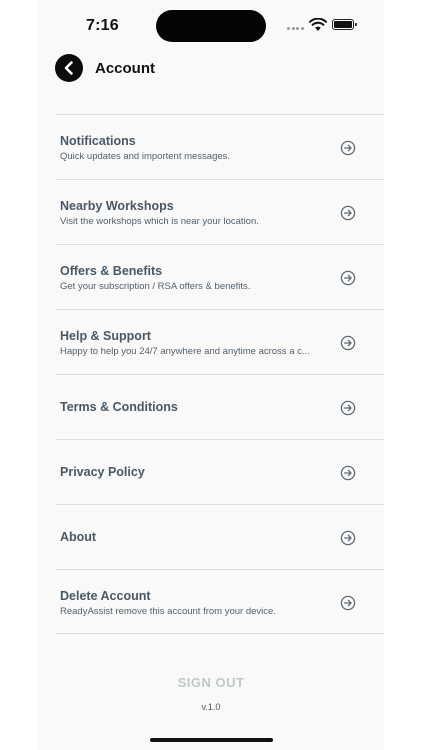 Image resolution: width=422 pixels, height=750 pixels. What do you see at coordinates (102, 472) in the screenshot?
I see `menu-item-title: Privacy Policy` at bounding box center [102, 472].